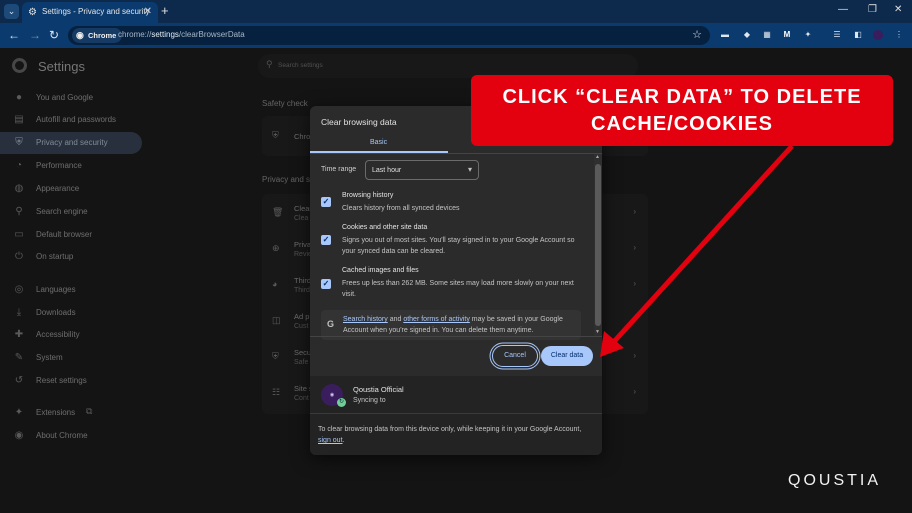 The width and height of the screenshot is (912, 513). Describe the element at coordinates (747, 35) in the screenshot. I see `extension-2-icon: ◆` at that location.